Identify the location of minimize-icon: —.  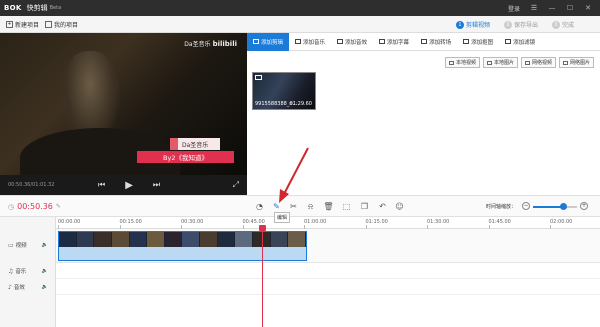
(552, 8).